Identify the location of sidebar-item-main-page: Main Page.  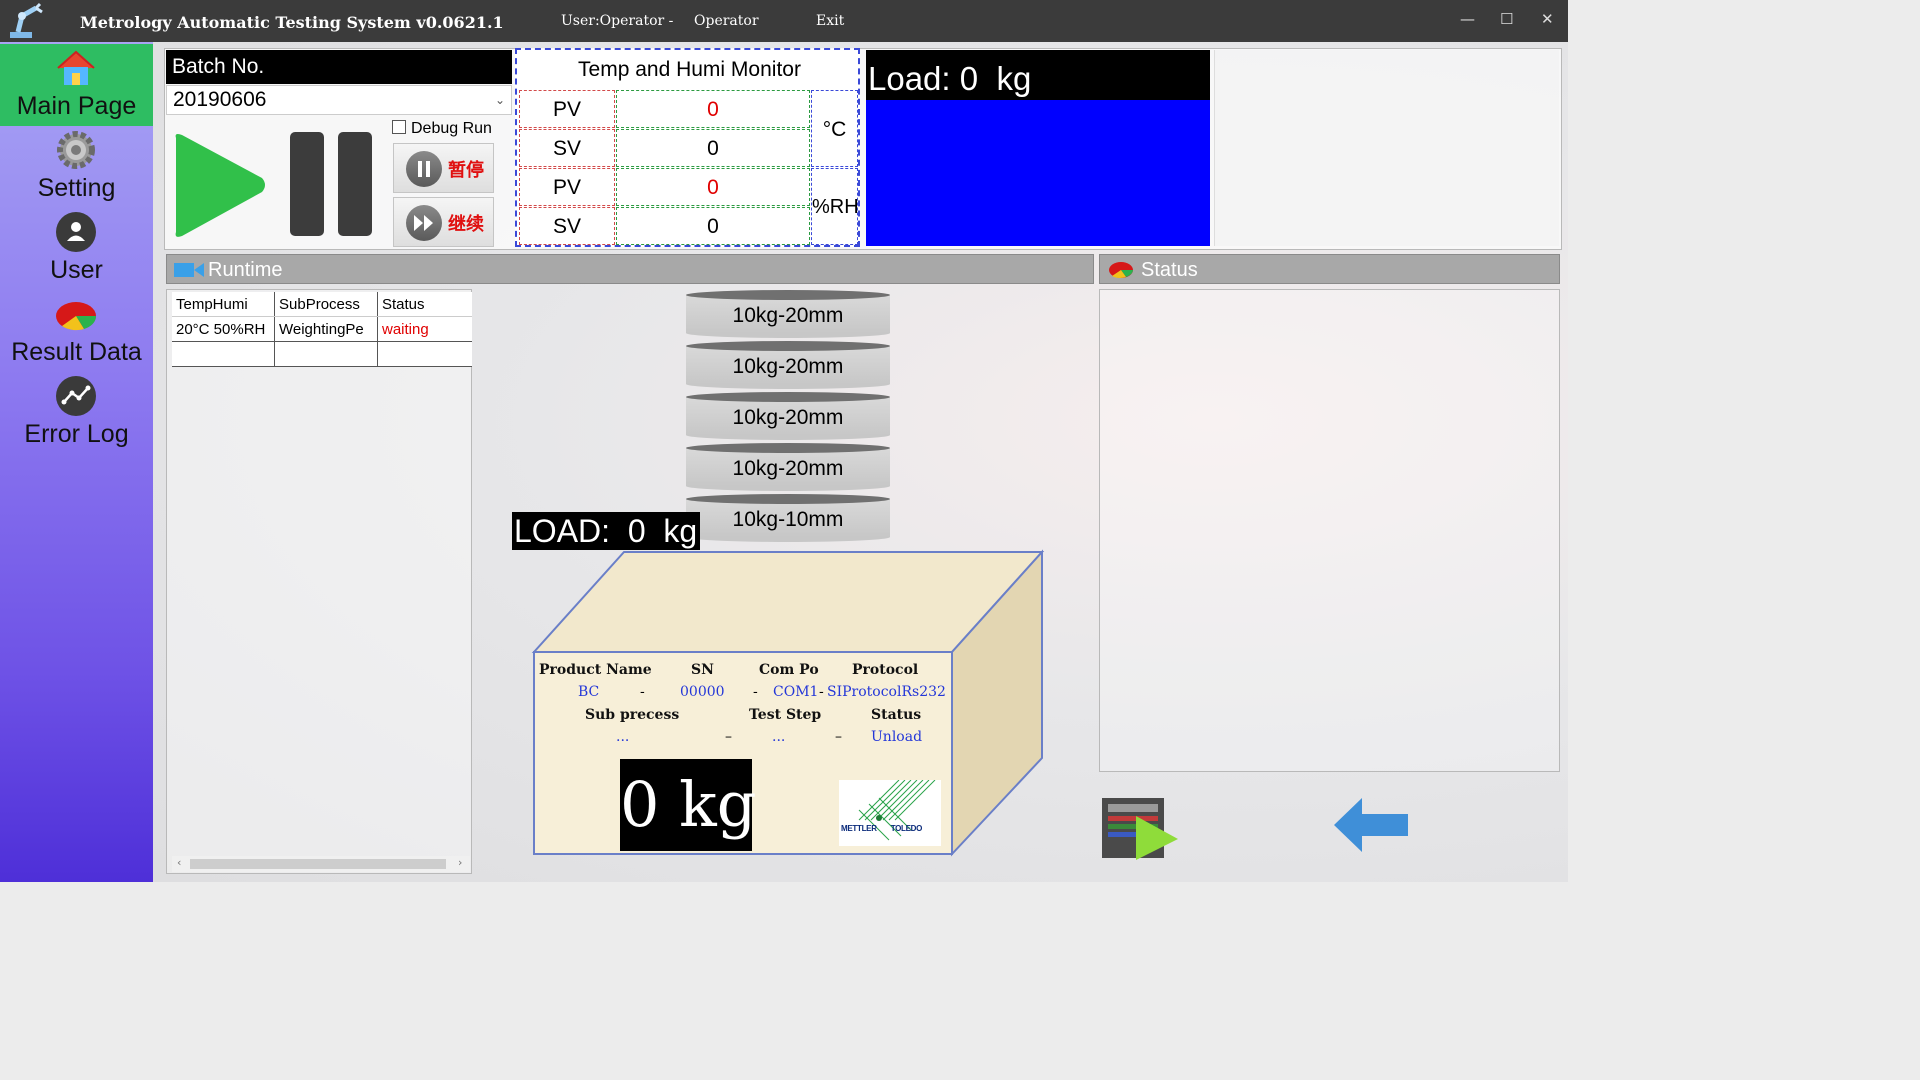
(76, 85).